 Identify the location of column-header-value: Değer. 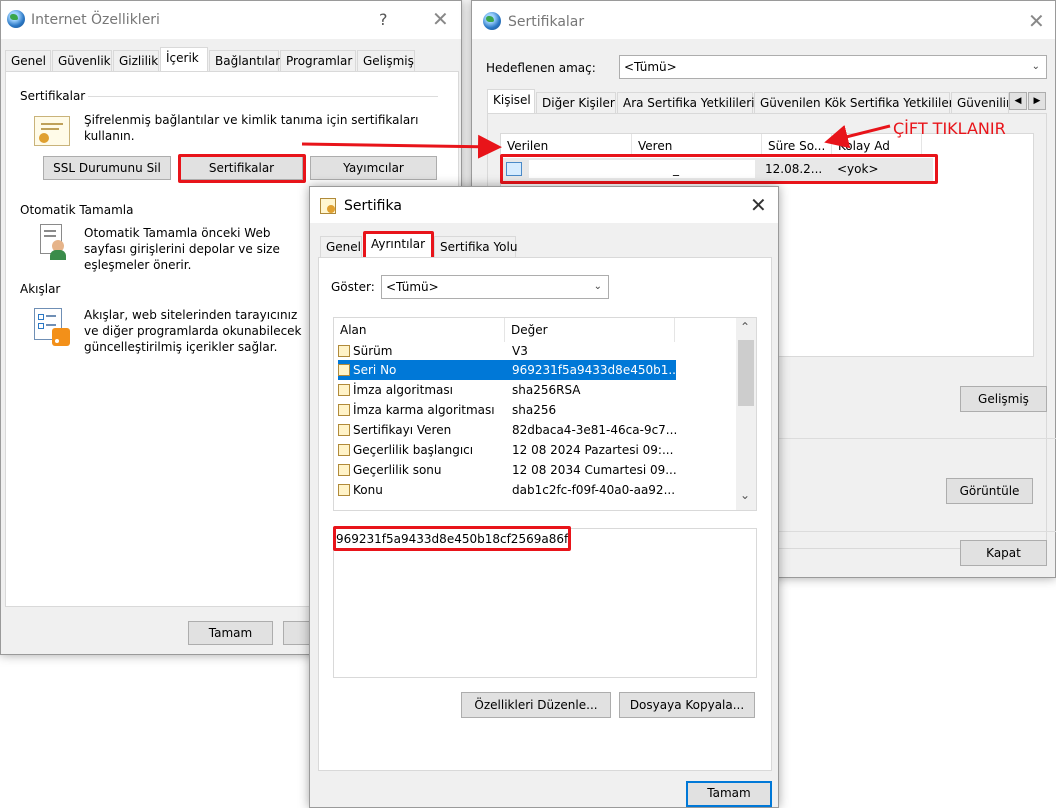
(590, 330).